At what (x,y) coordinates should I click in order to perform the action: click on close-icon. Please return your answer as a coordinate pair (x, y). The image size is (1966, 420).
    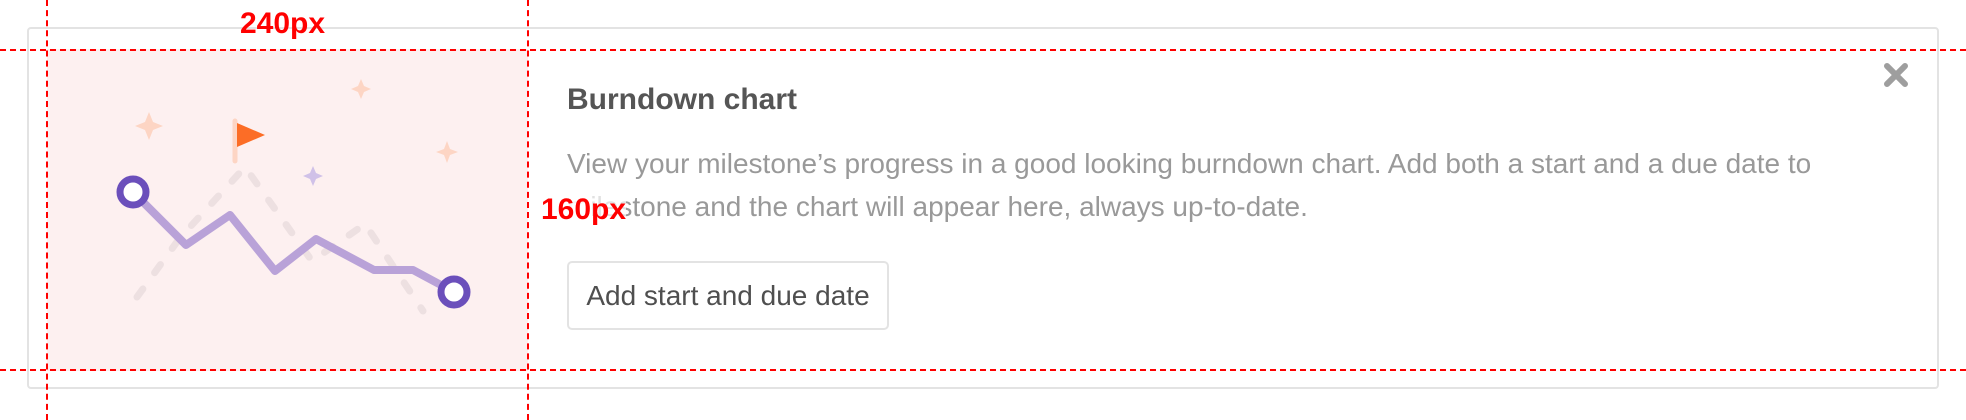
    Looking at the image, I should click on (1896, 75).